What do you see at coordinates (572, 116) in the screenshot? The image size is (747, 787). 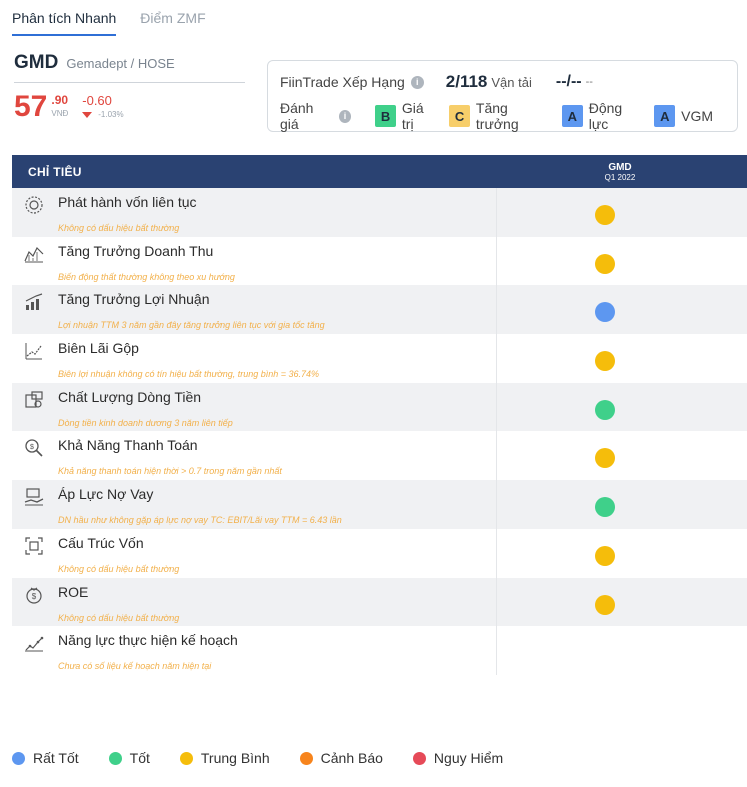 I see `grade-badge-momentum: A` at bounding box center [572, 116].